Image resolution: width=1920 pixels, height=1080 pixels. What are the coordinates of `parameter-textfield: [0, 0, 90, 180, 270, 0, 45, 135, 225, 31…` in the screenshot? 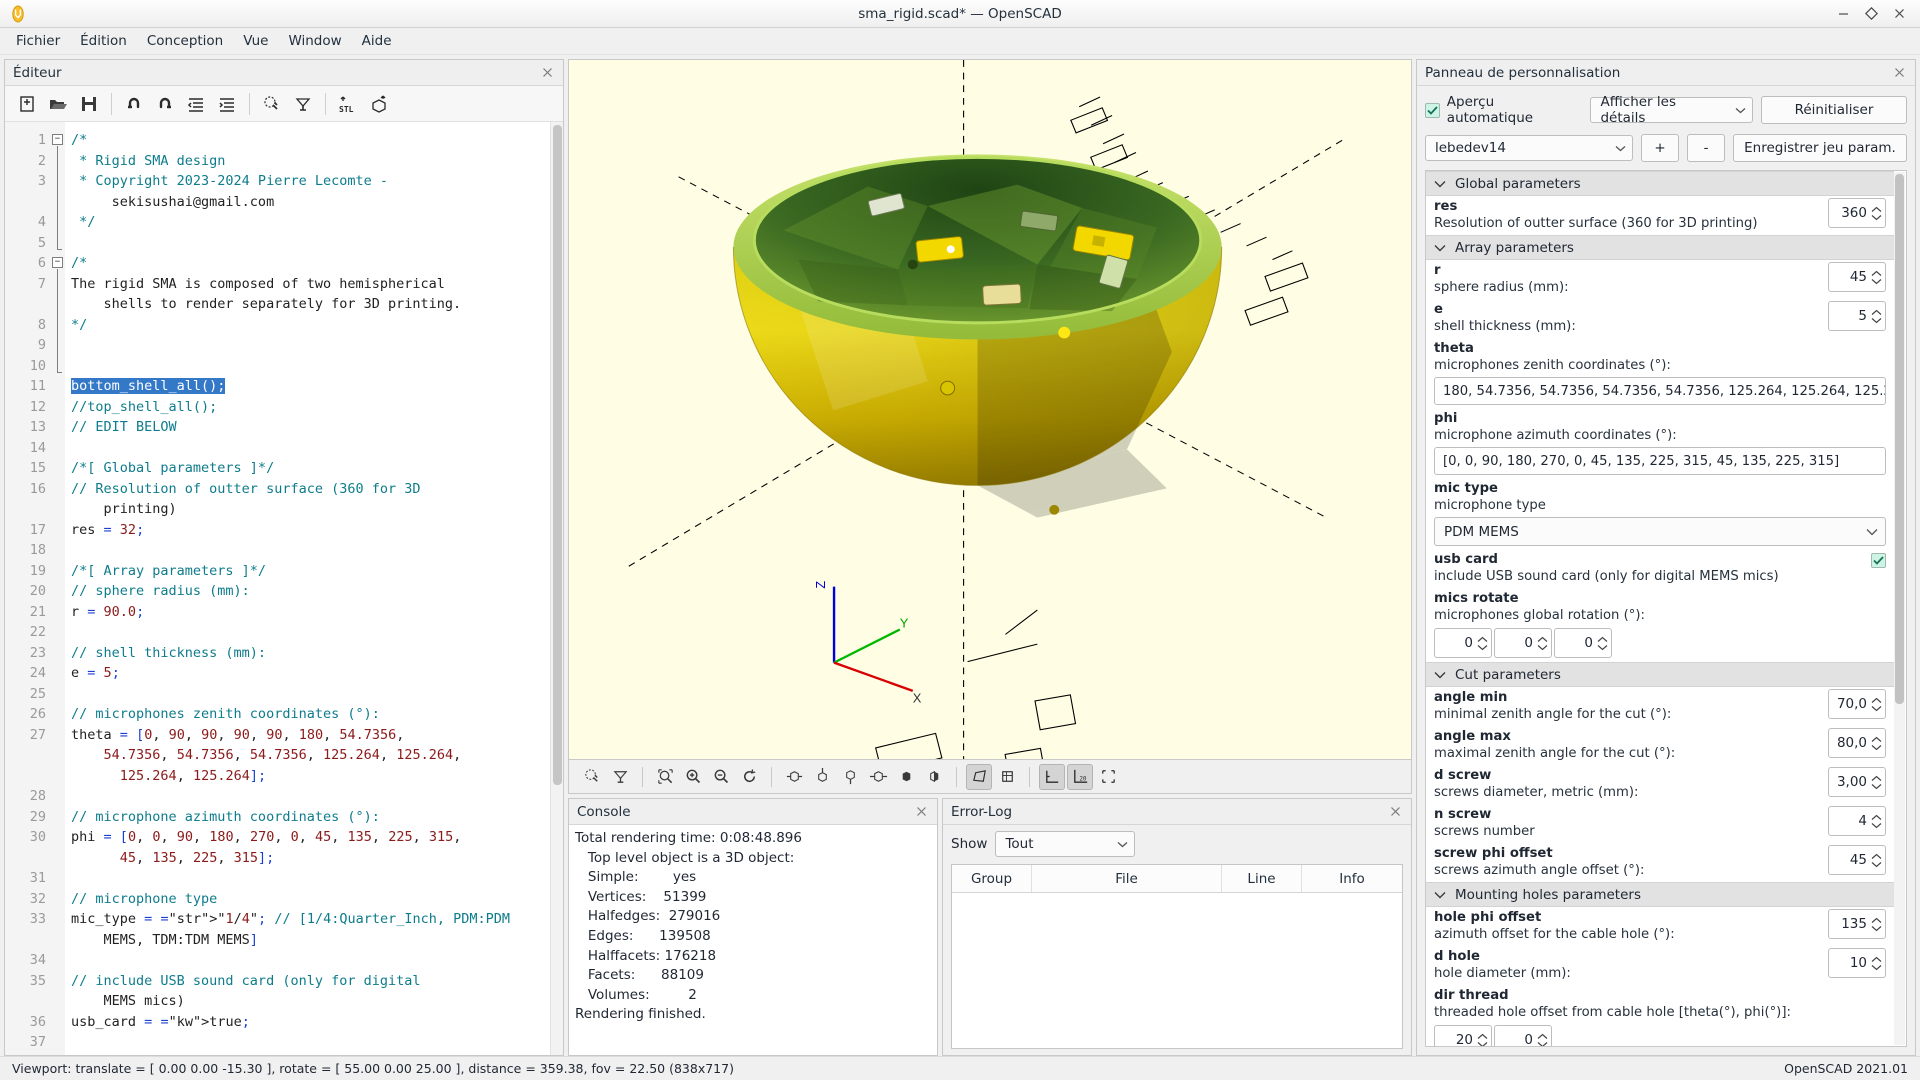 It's located at (1660, 461).